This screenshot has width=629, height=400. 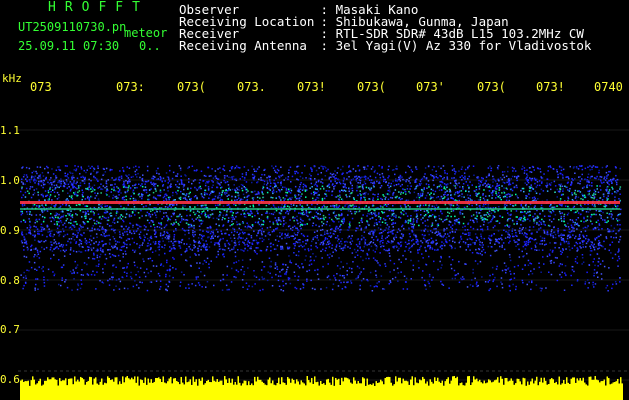 What do you see at coordinates (150, 46) in the screenshot?
I see `counter-label: 0..` at bounding box center [150, 46].